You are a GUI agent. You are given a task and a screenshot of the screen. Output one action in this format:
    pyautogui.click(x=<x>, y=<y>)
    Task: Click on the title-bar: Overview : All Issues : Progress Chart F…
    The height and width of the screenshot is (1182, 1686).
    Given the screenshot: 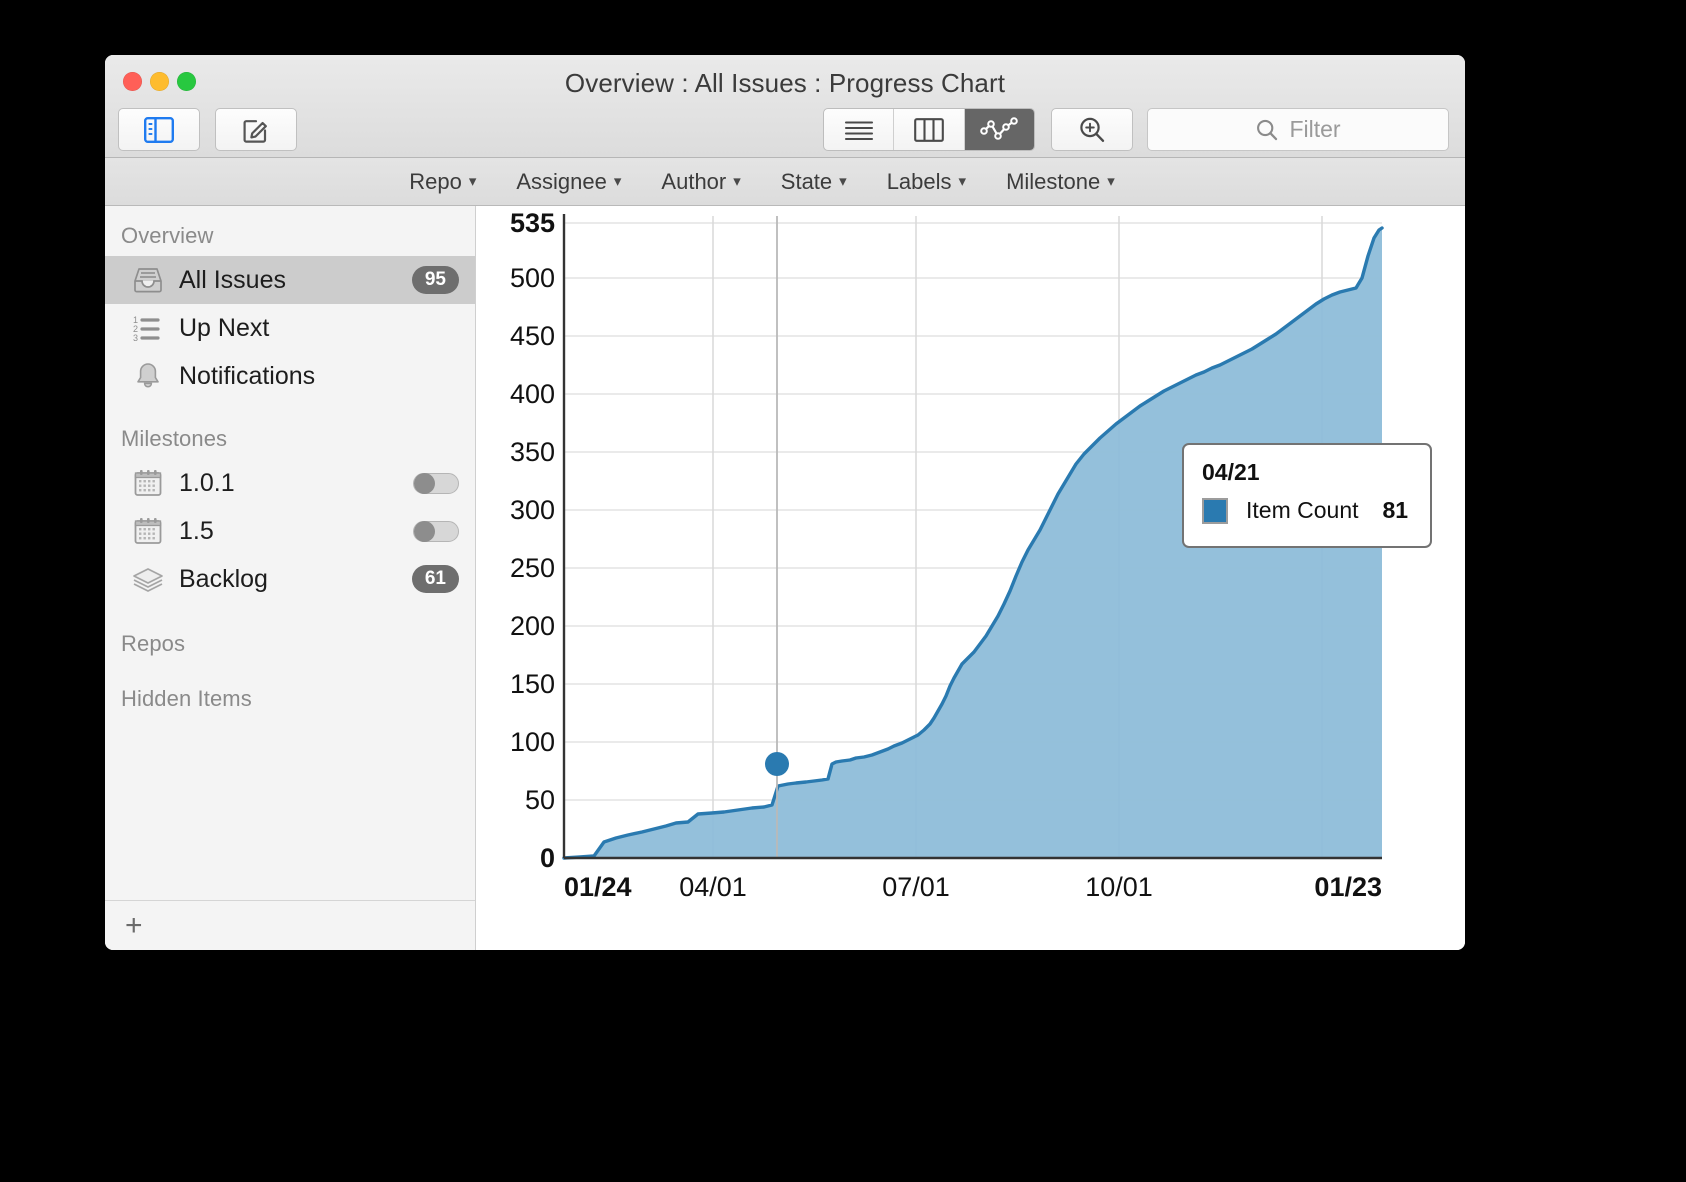 What is the action you would take?
    pyautogui.click(x=785, y=106)
    